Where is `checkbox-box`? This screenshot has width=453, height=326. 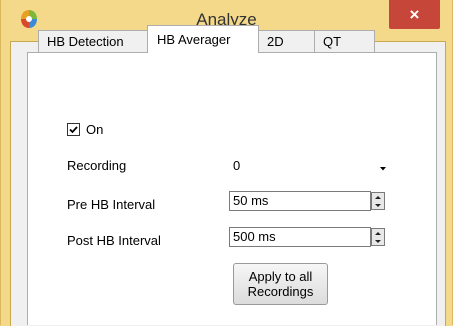
checkbox-box is located at coordinates (73, 129).